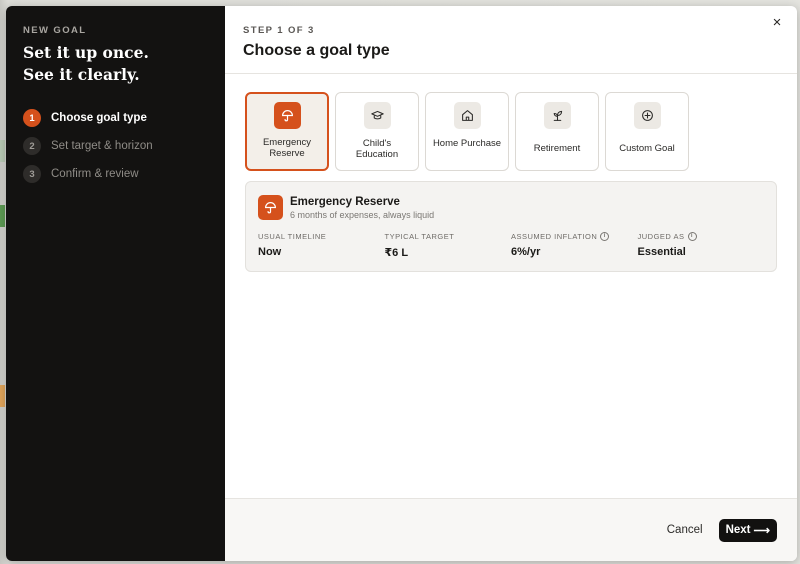 Image resolution: width=800 pixels, height=564 pixels. I want to click on stat-key-text: TYPICAL TARGET, so click(419, 236).